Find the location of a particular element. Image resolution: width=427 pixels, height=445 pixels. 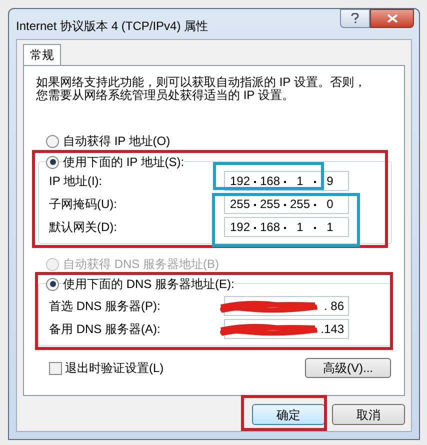

help-icon is located at coordinates (355, 18).